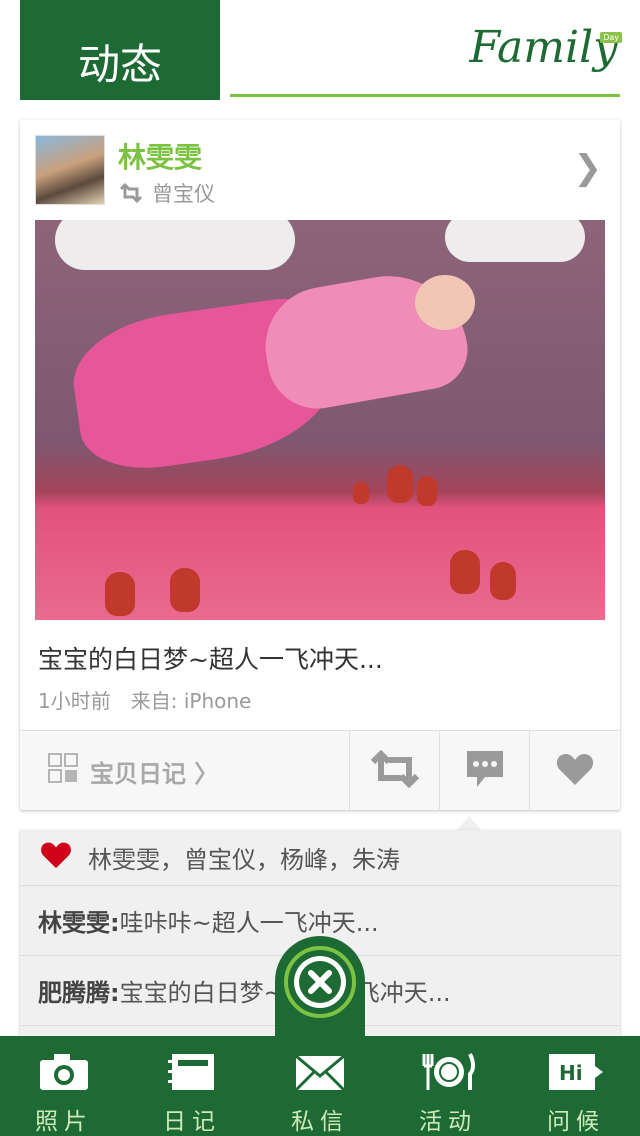 Image resolution: width=640 pixels, height=1136 pixels. I want to click on tab-diary: 日记, so click(192, 1086).